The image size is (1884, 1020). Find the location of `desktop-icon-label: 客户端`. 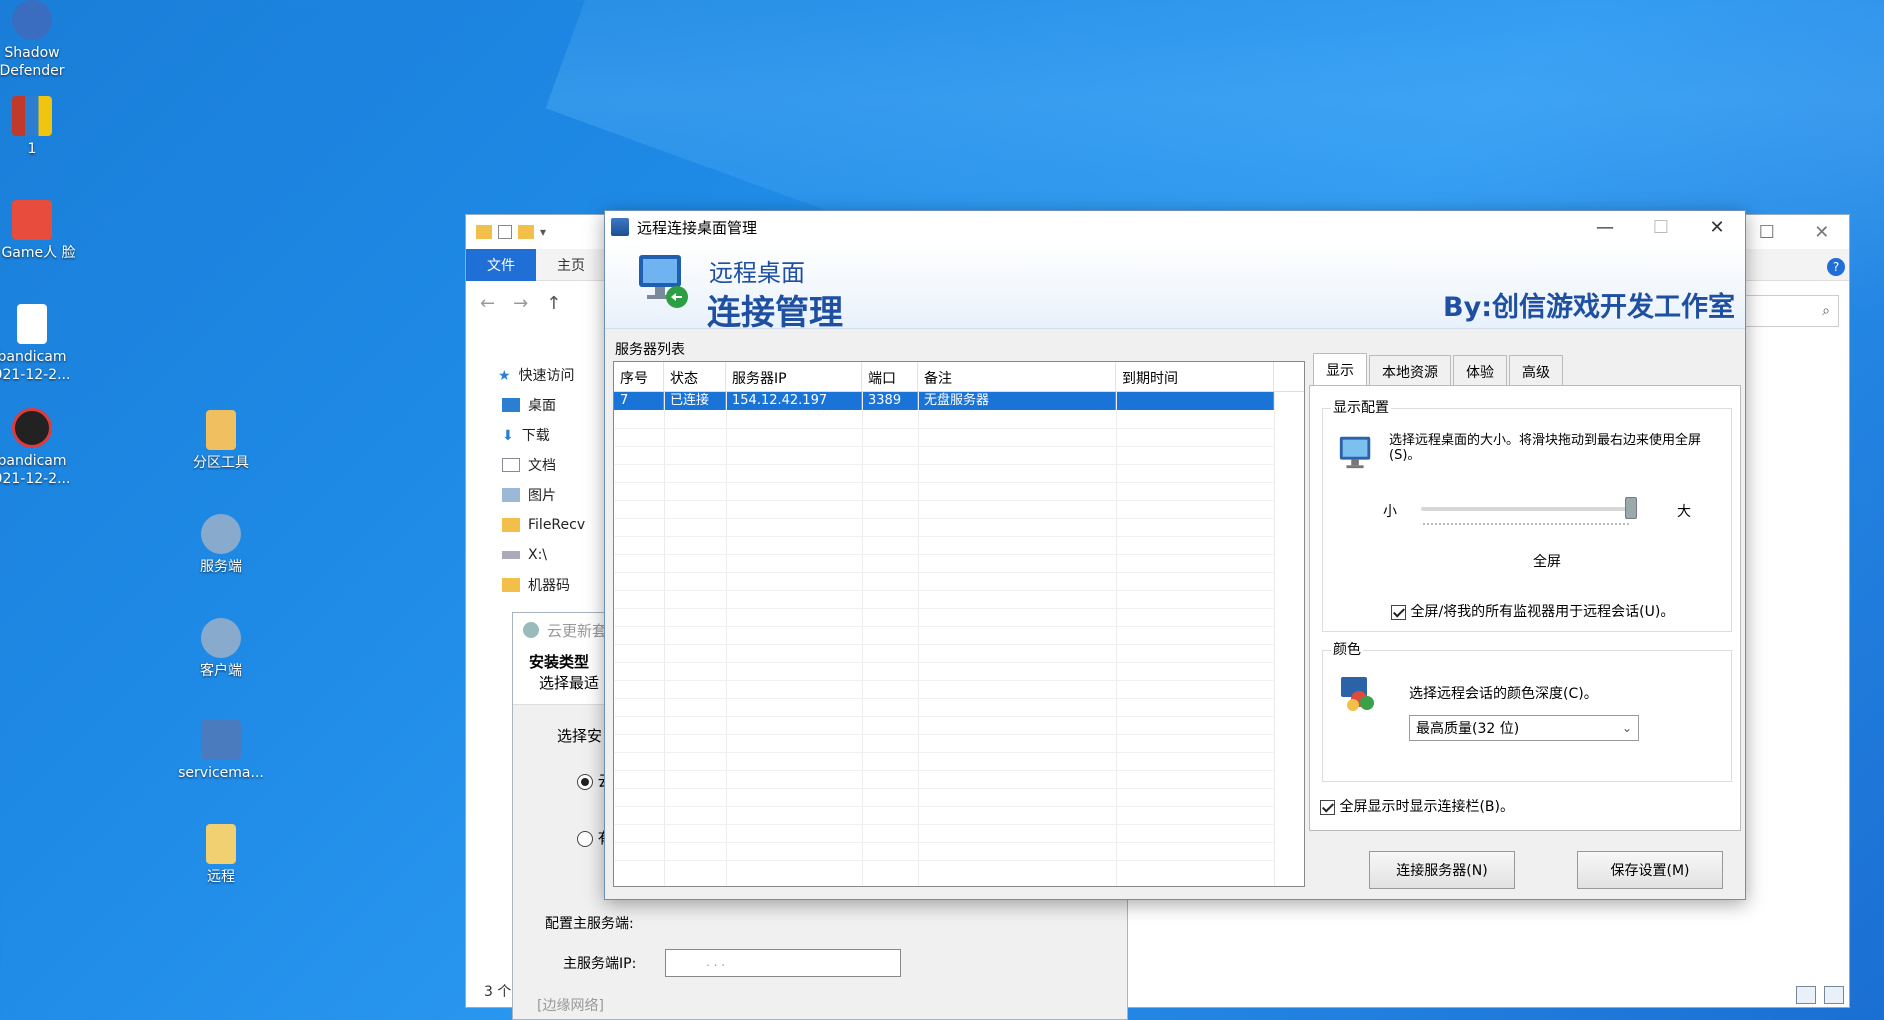

desktop-icon-label: 客户端 is located at coordinates (221, 671).